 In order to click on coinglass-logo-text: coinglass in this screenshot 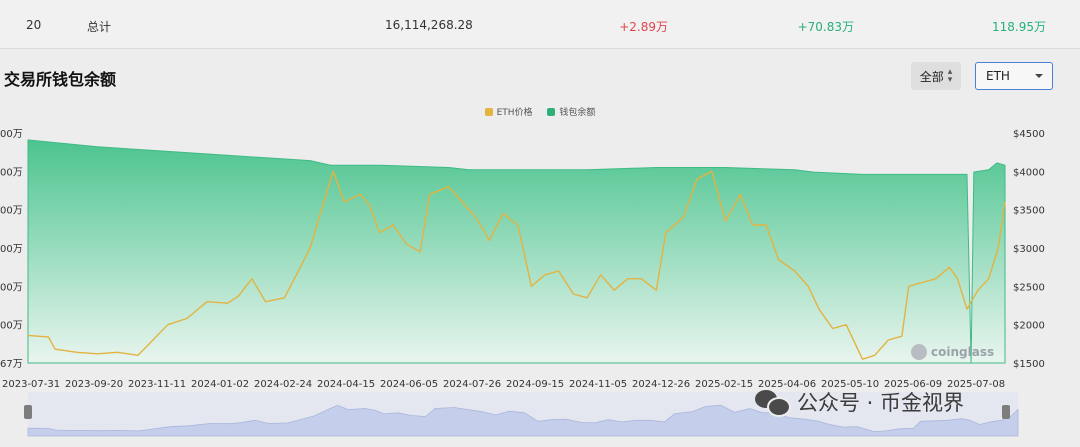, I will do `click(963, 352)`.